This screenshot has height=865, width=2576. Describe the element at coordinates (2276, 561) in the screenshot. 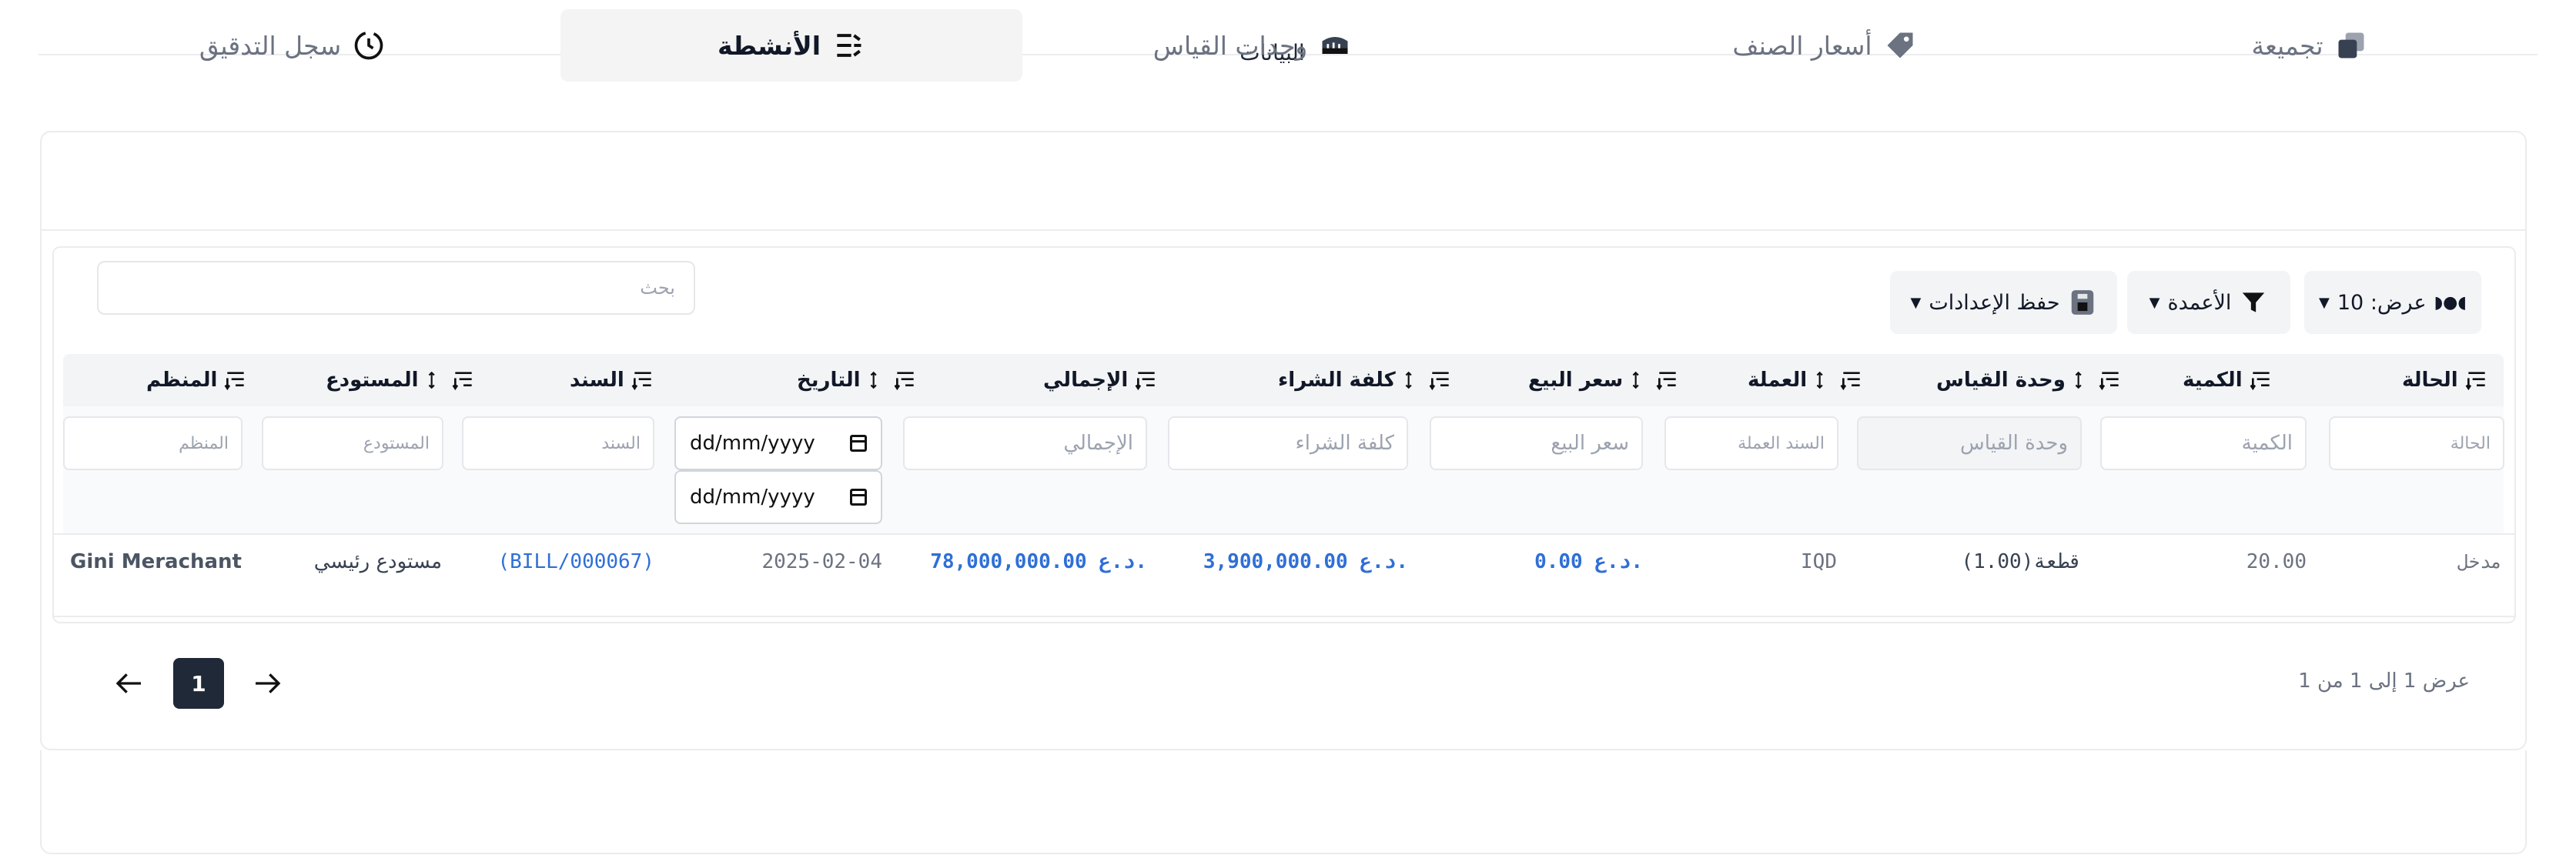

I see `cell-quantity: 20.00` at that location.